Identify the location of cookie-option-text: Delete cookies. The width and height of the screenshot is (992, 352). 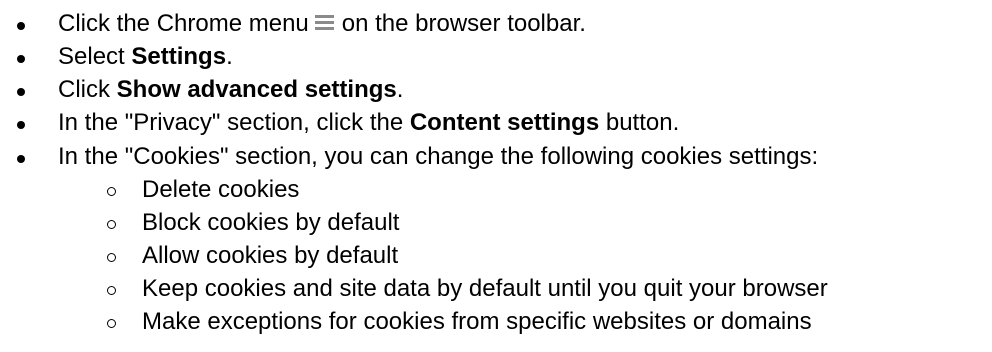
(221, 189).